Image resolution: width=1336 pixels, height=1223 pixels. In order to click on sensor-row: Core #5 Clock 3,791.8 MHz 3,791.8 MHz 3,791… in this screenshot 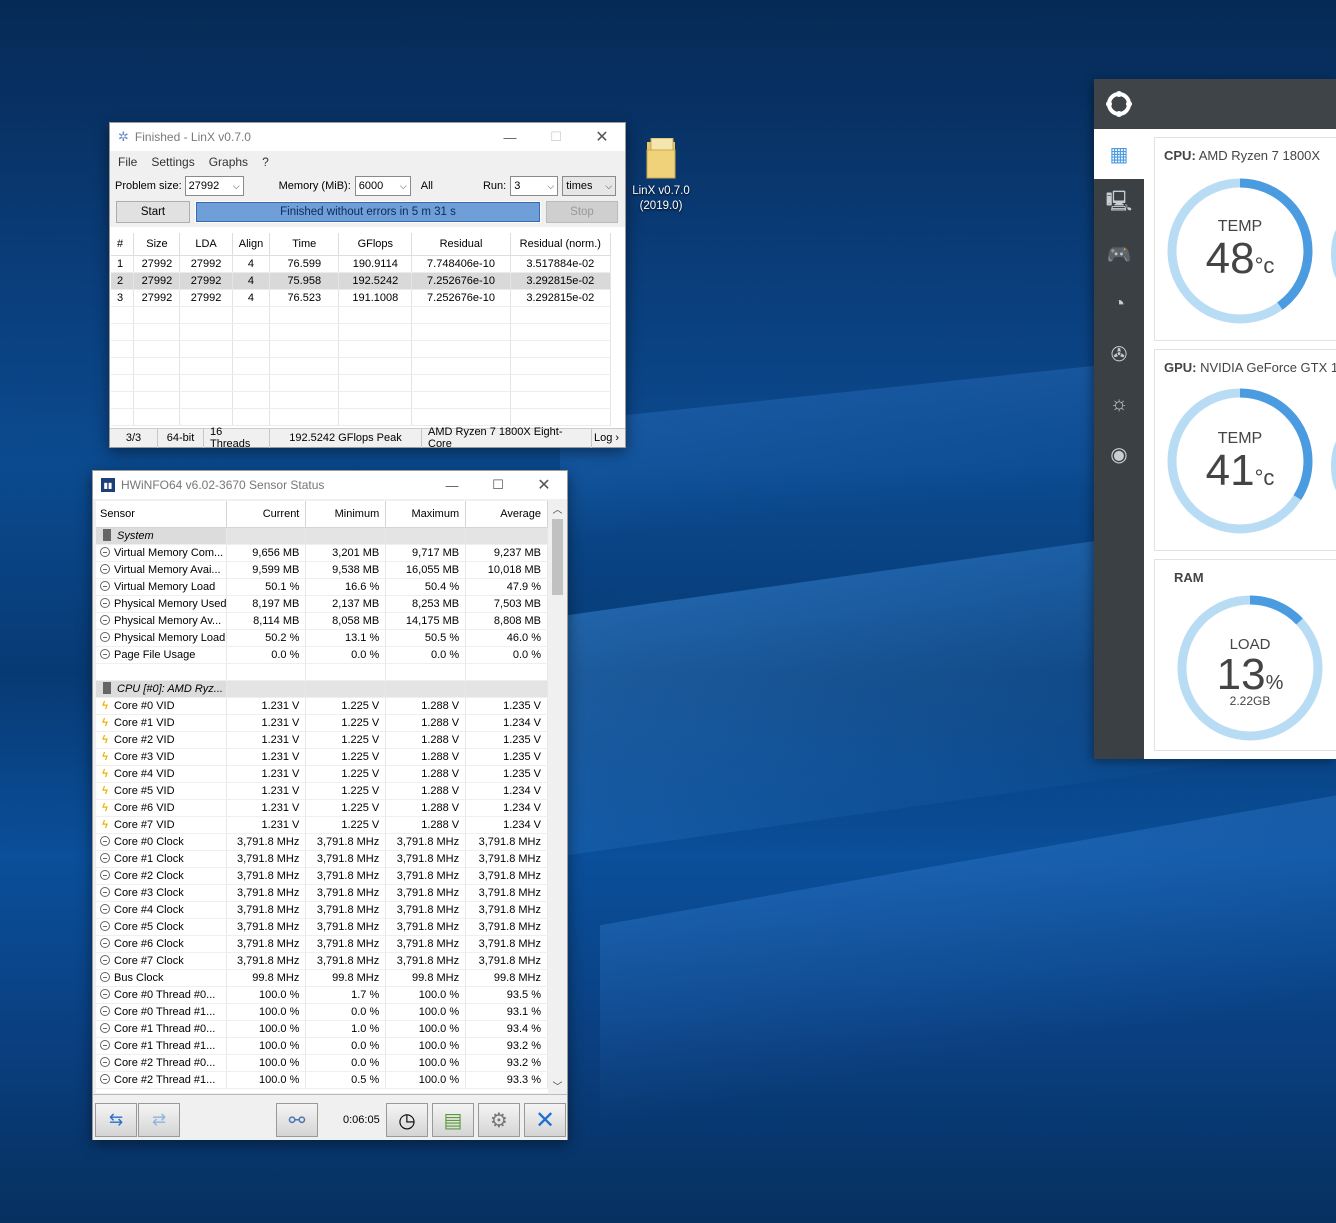, I will do `click(322, 927)`.